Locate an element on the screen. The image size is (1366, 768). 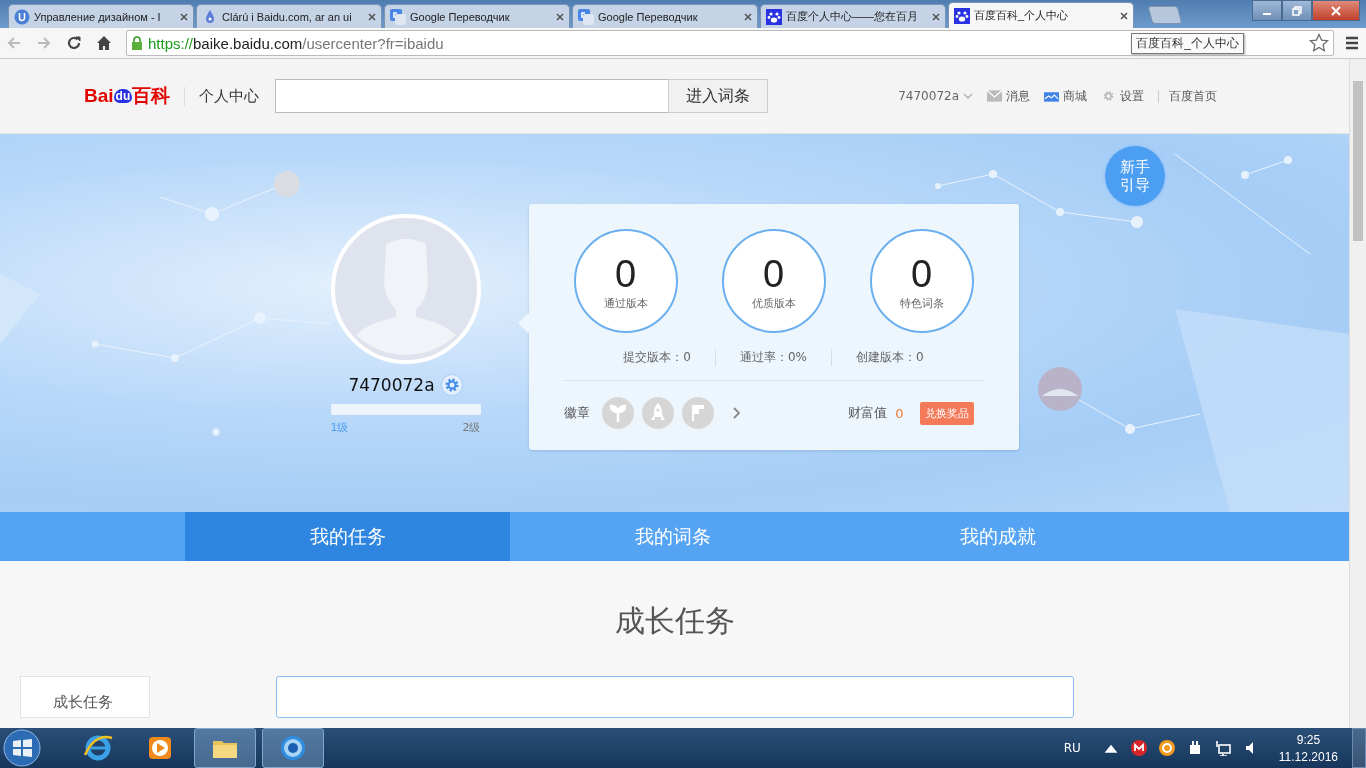
stat-summary: 提交版本：0 is located at coordinates (657, 357).